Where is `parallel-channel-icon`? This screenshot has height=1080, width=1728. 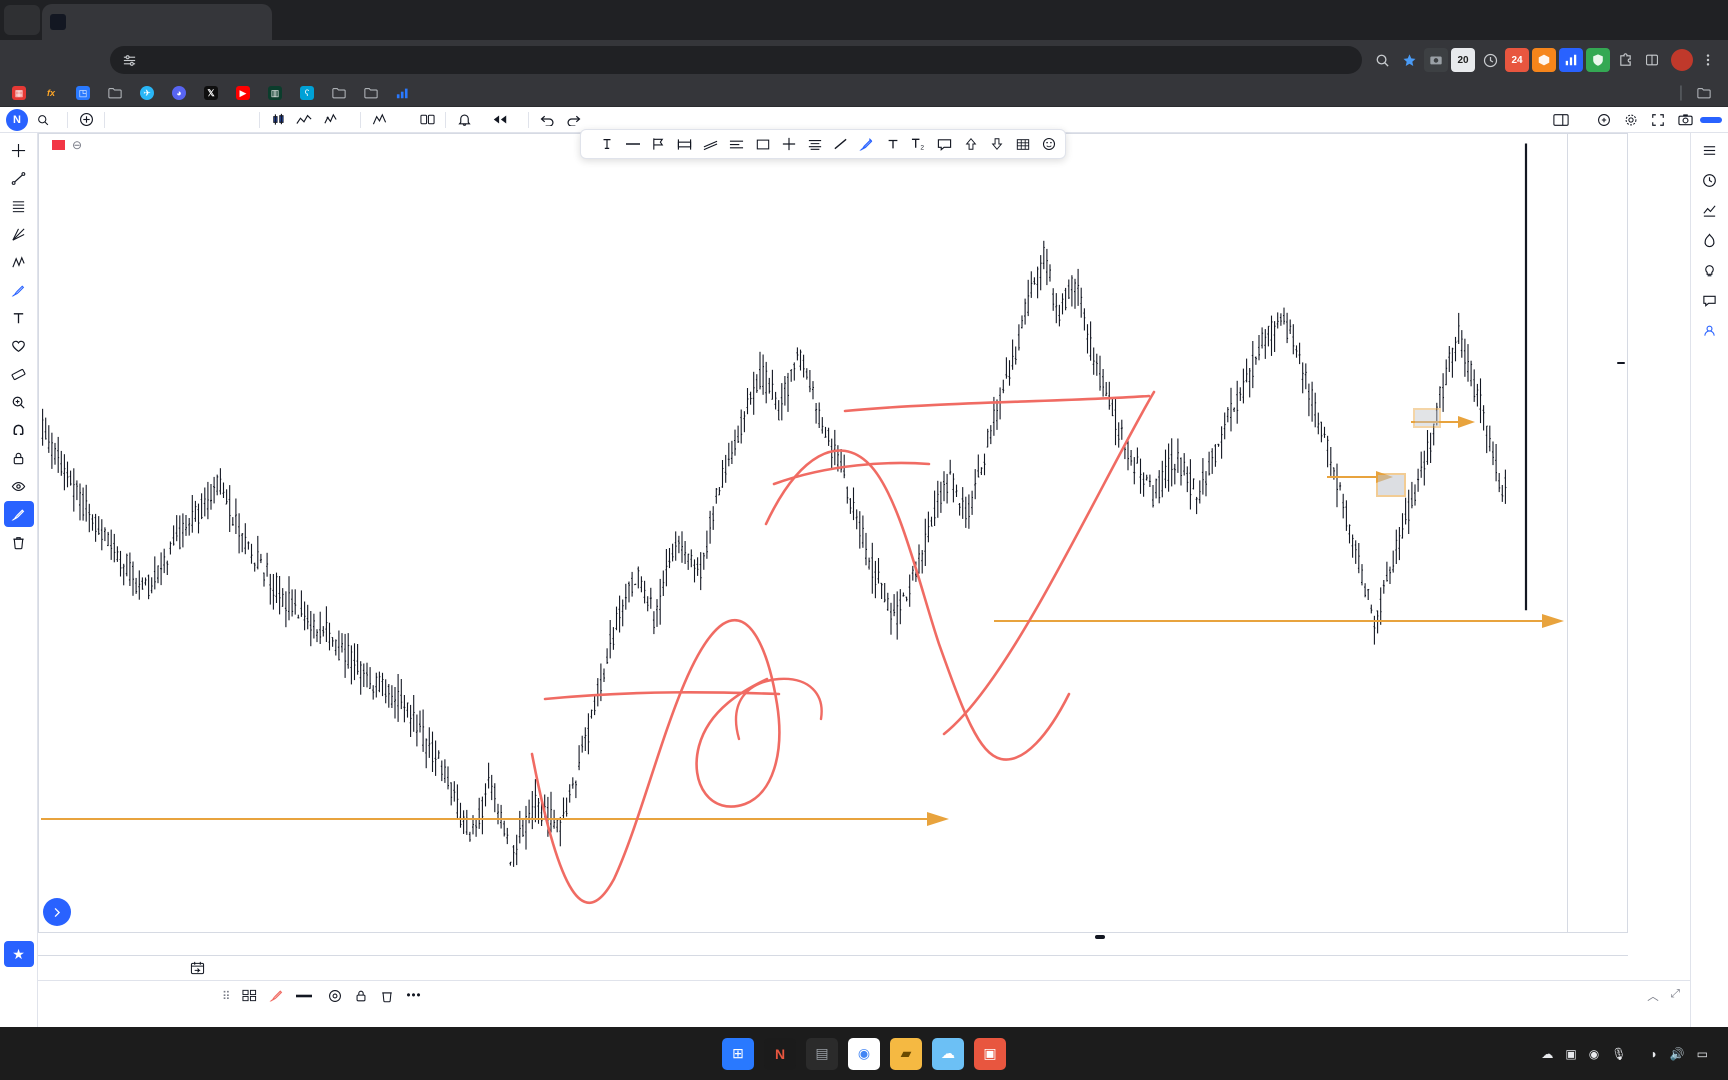
parallel-channel-icon is located at coordinates (710, 144).